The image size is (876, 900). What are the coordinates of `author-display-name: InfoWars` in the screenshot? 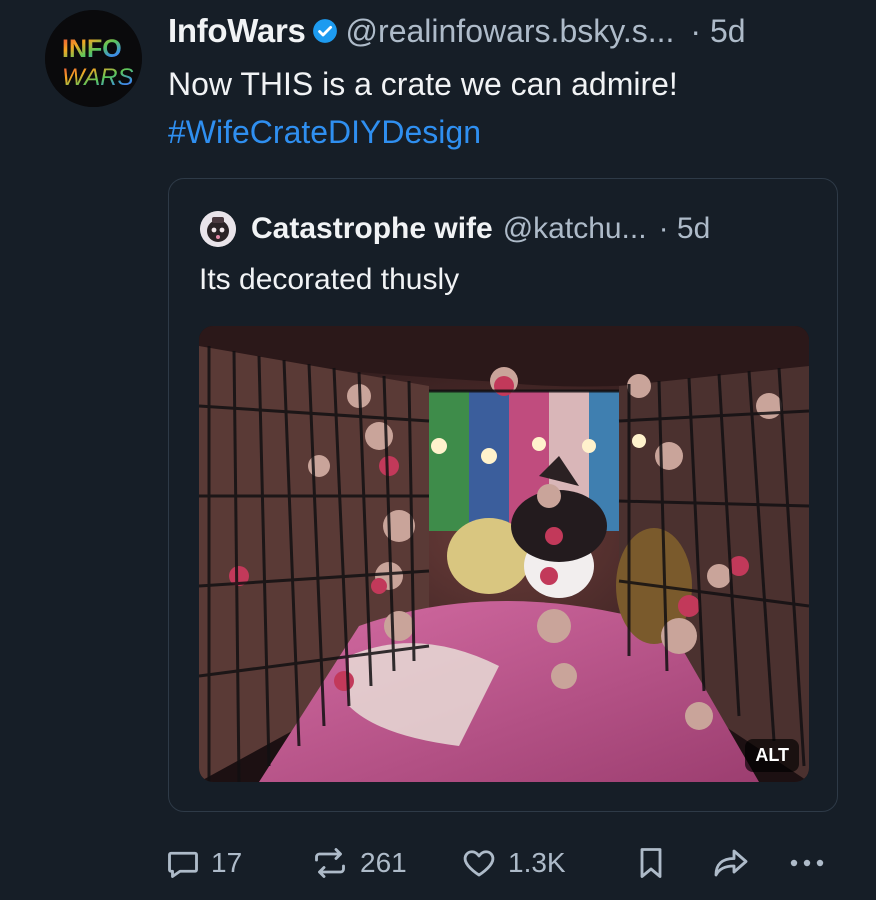 It's located at (237, 31).